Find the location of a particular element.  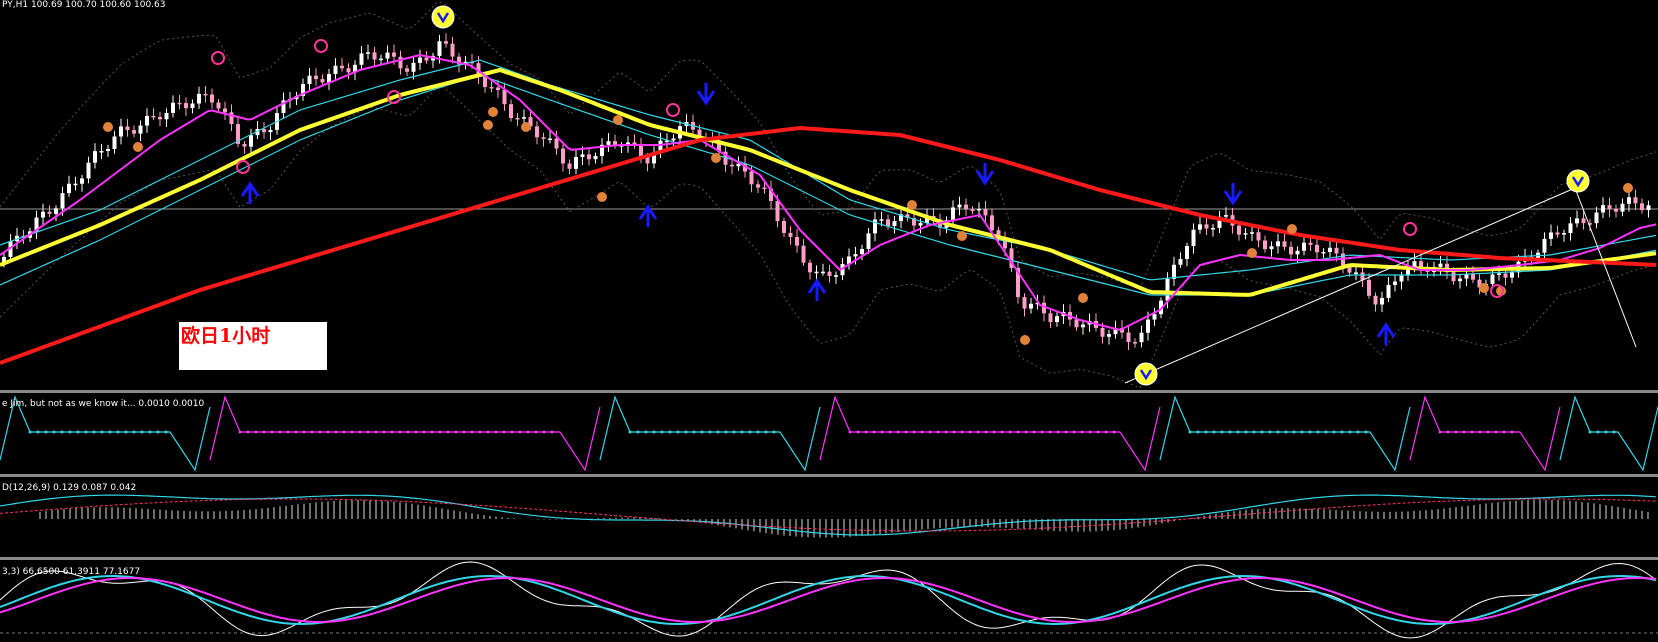

trend-line-down is located at coordinates (1605, 267).